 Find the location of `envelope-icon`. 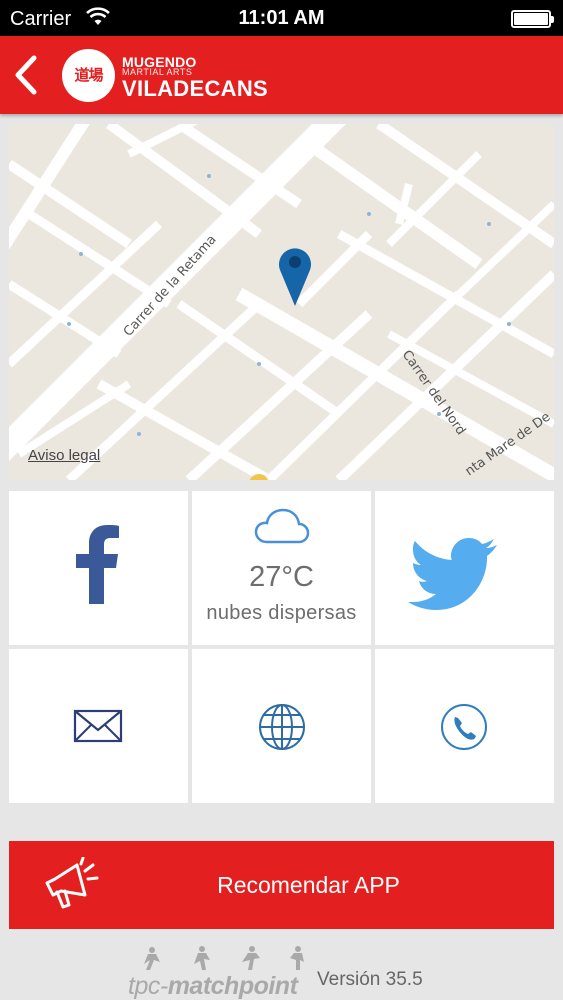

envelope-icon is located at coordinates (98, 726).